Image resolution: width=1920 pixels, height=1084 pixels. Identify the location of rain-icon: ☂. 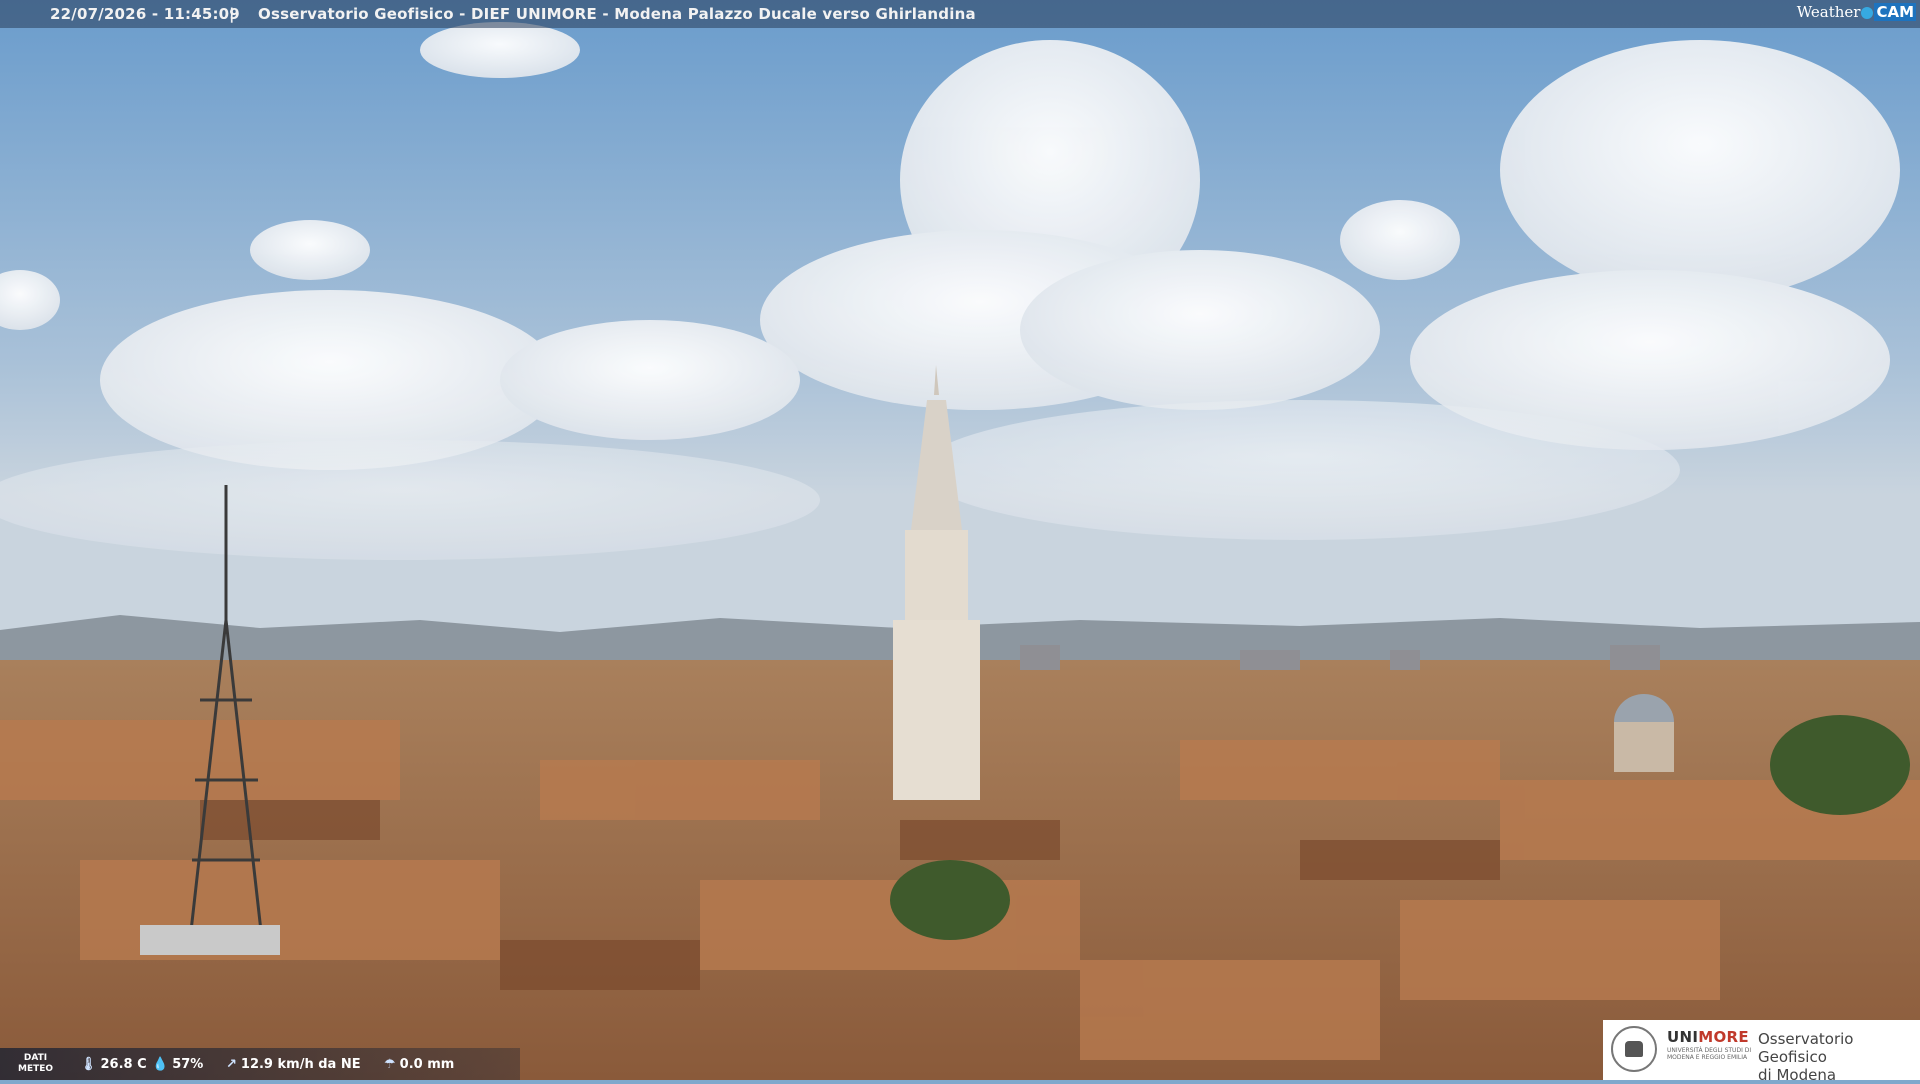
(390, 1064).